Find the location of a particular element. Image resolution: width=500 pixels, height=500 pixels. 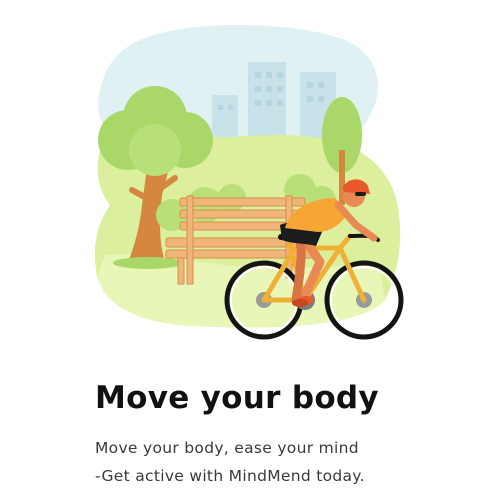

onboarding-title: Move your body is located at coordinates (237, 398).